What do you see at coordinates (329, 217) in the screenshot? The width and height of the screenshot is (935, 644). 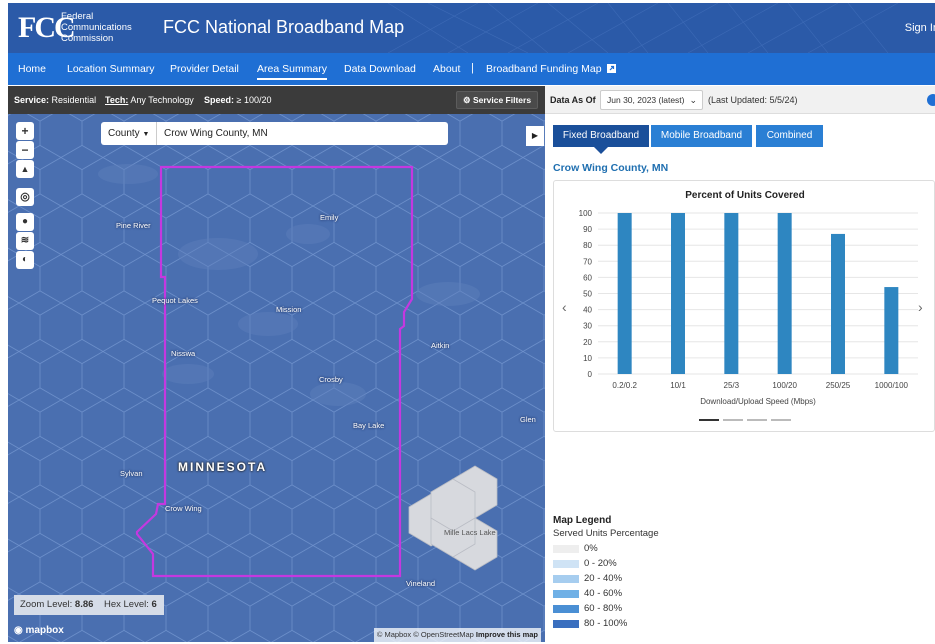 I see `map-place-label: Emily` at bounding box center [329, 217].